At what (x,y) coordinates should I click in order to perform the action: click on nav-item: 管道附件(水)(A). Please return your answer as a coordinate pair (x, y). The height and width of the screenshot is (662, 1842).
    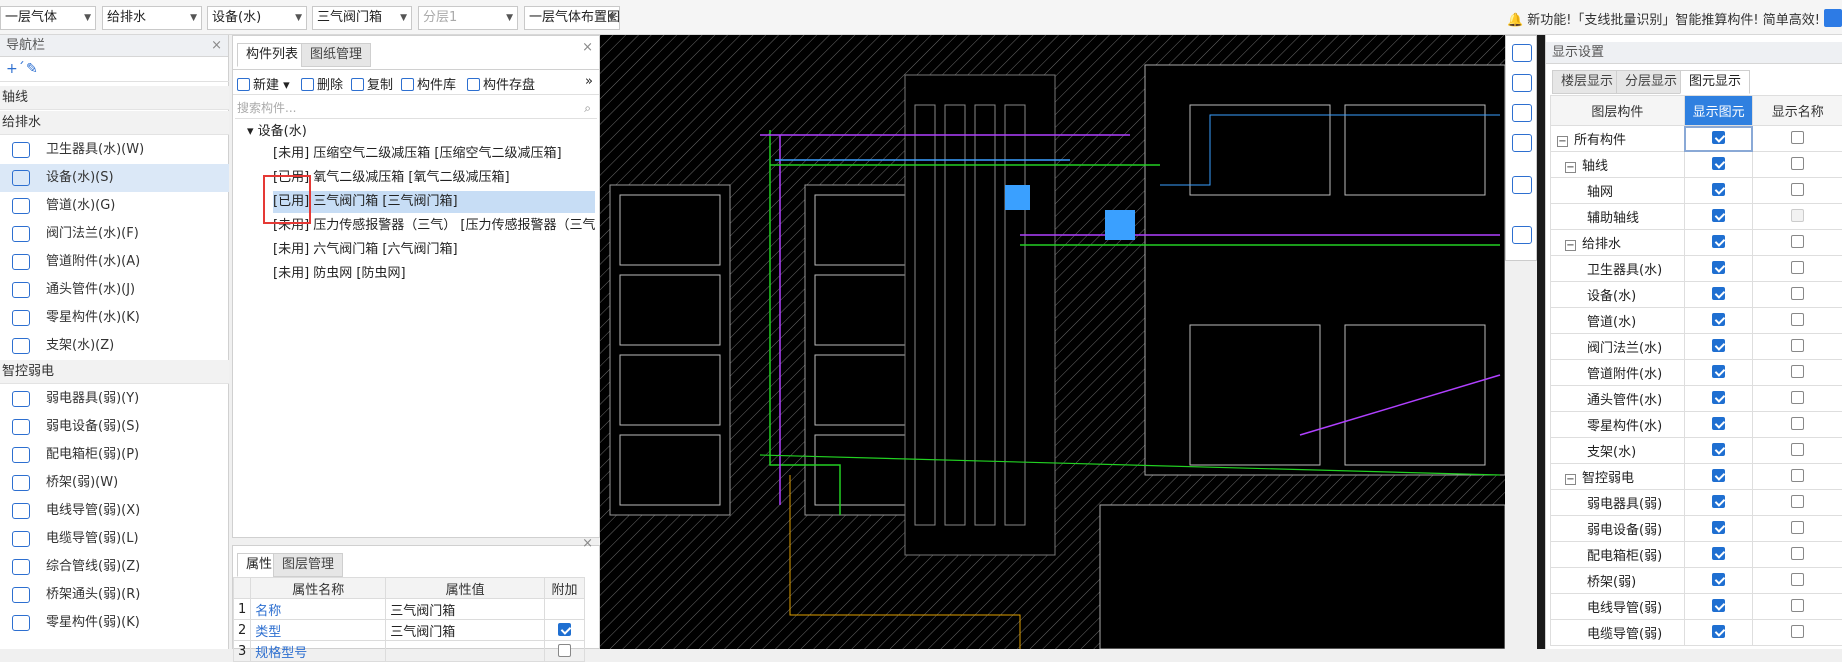
    Looking at the image, I should click on (114, 262).